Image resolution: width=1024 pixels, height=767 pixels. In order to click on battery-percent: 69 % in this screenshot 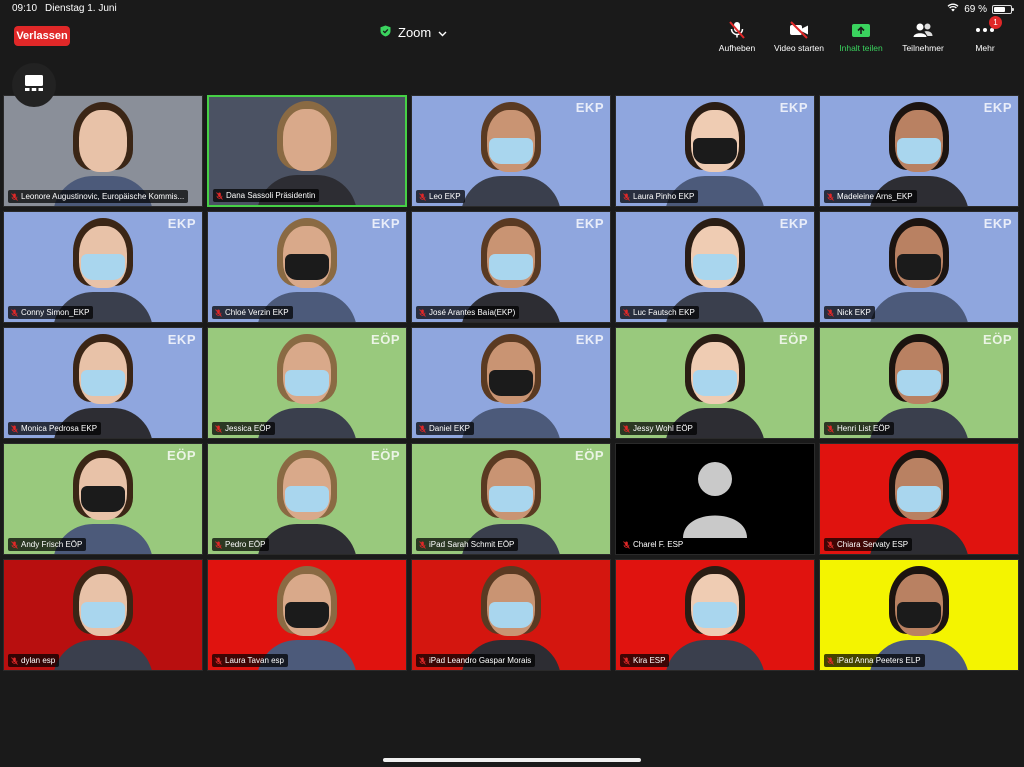, I will do `click(975, 9)`.